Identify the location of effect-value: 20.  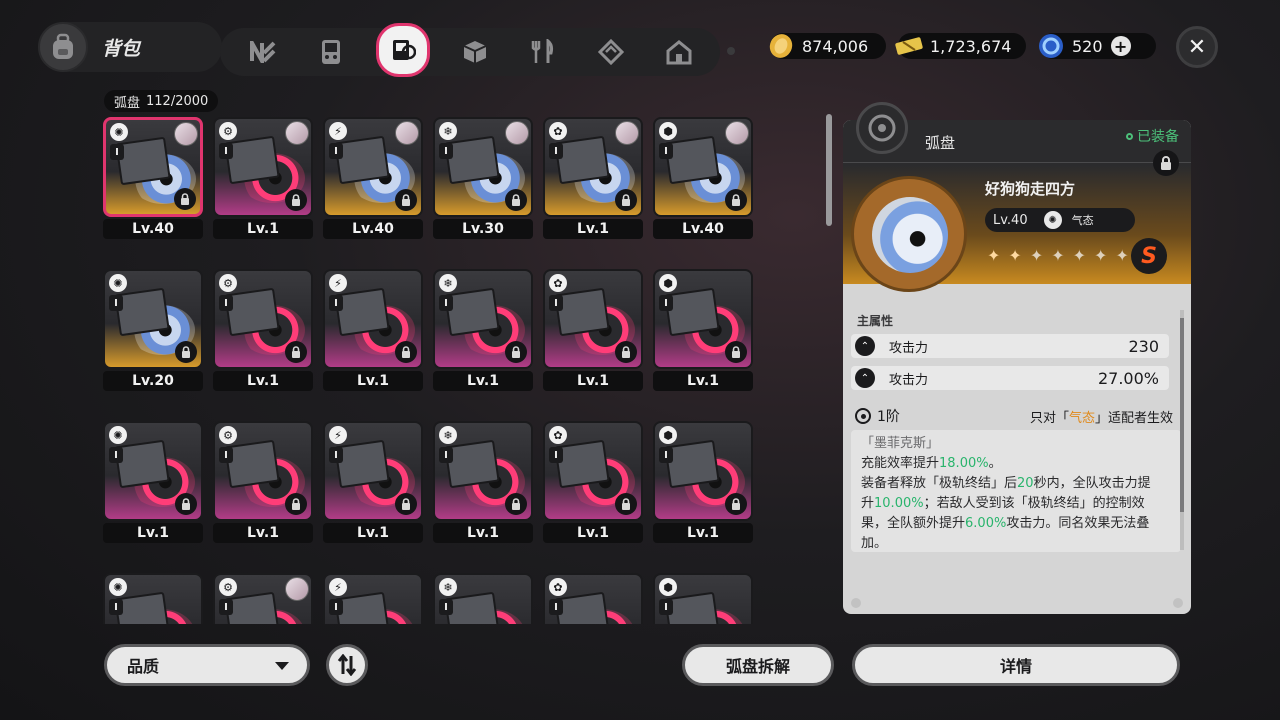
(1025, 483).